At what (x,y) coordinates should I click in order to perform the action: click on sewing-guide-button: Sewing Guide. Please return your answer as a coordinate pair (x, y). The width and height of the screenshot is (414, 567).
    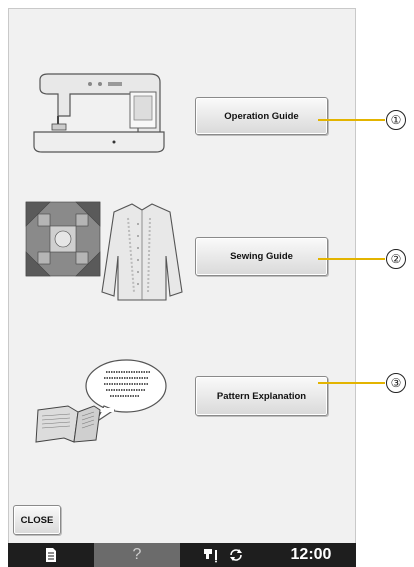
    Looking at the image, I should click on (261, 256).